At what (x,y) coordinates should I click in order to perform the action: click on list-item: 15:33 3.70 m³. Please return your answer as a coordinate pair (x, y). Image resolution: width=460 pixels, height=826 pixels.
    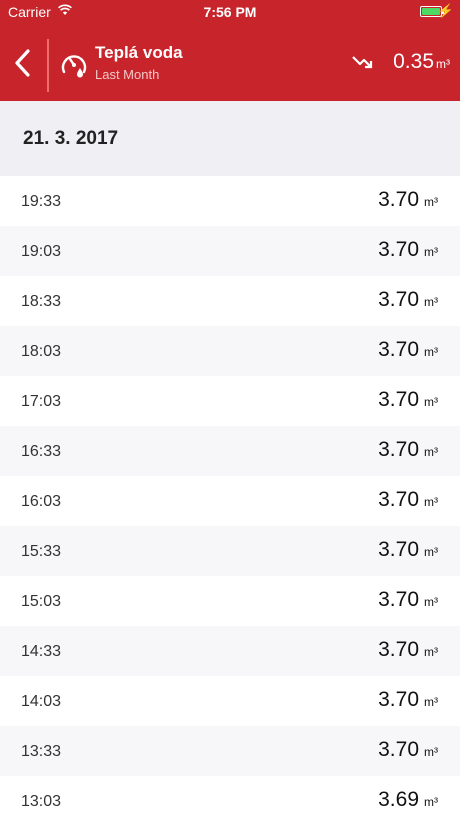
    Looking at the image, I should click on (230, 551).